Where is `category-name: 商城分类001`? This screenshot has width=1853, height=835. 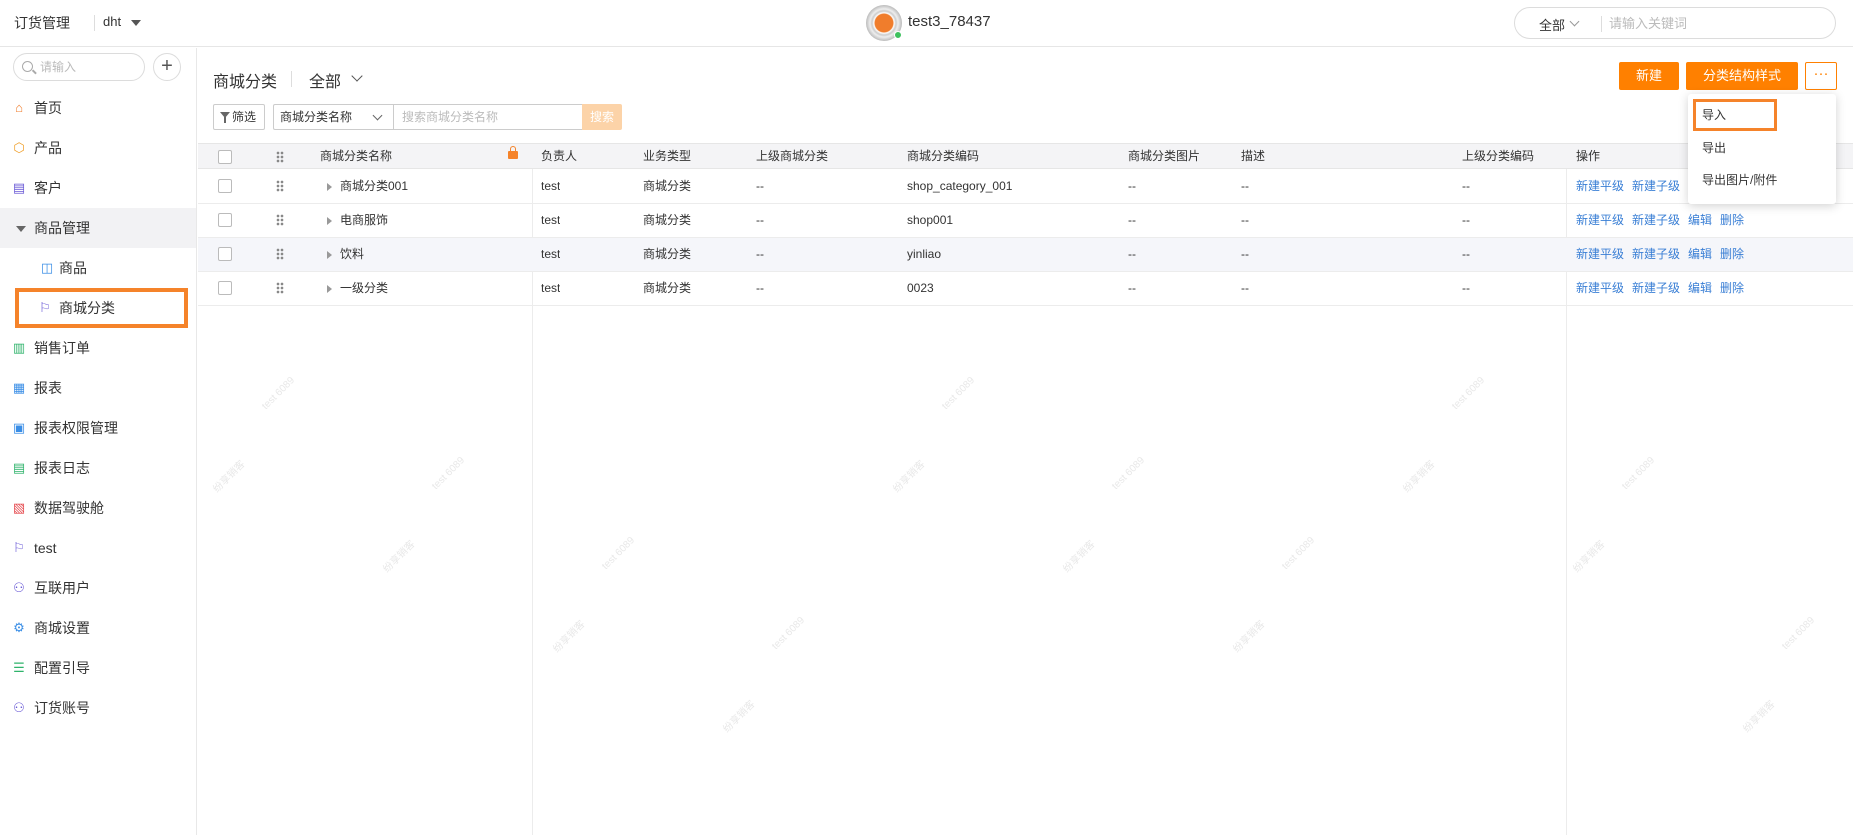 category-name: 商城分类001 is located at coordinates (374, 186).